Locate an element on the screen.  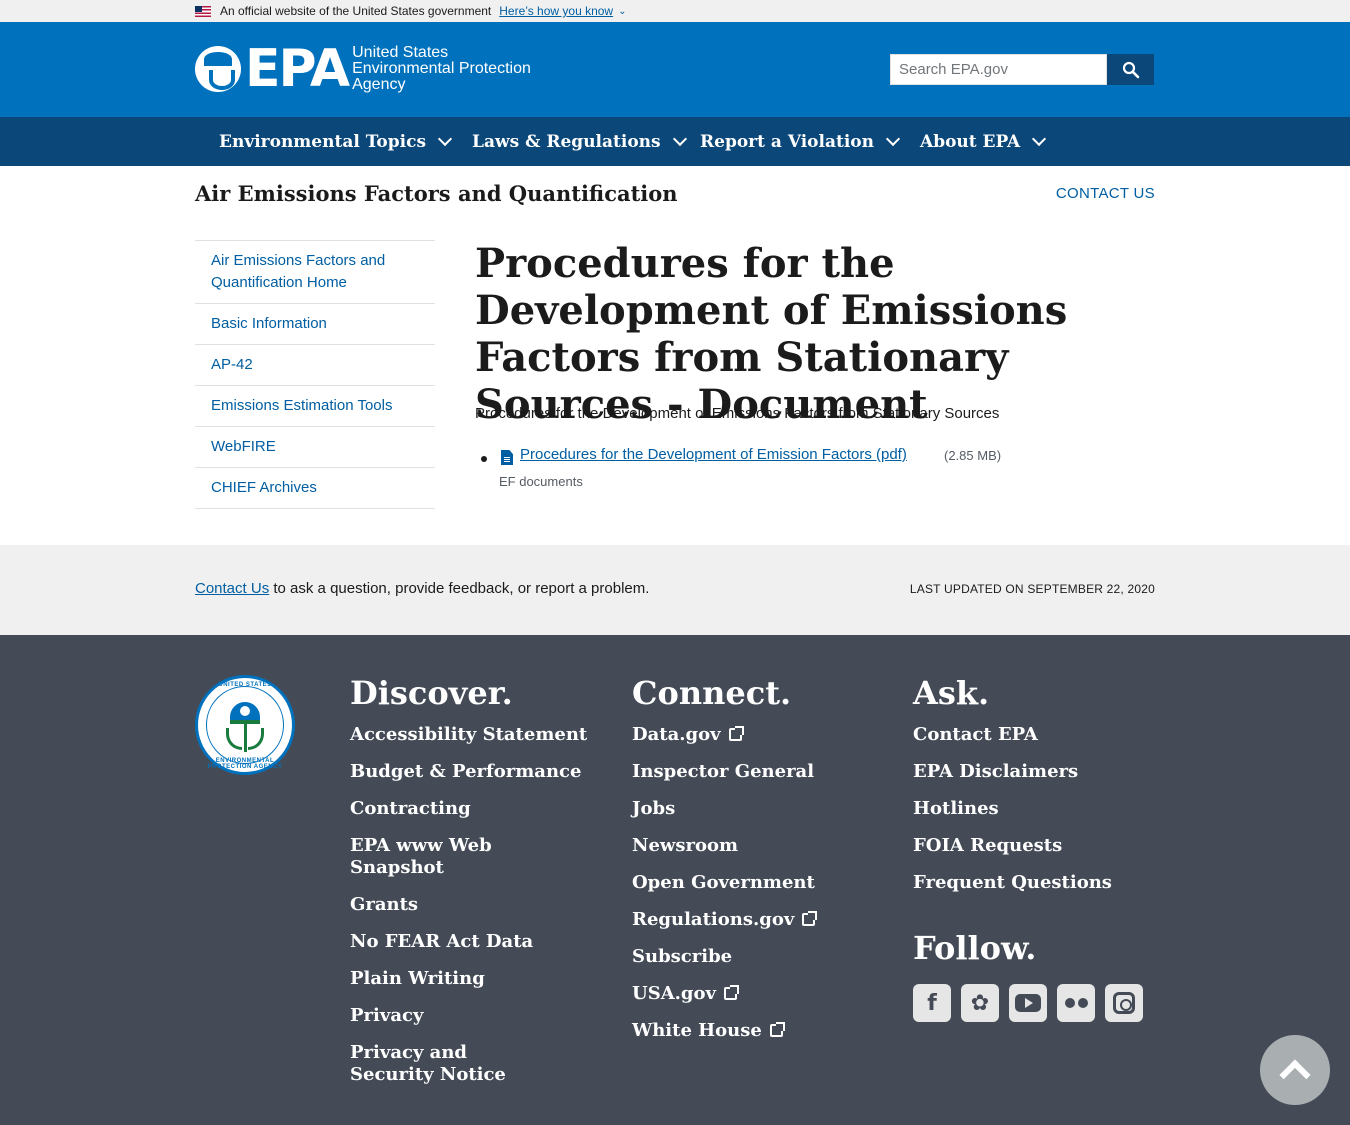
footer-link: Subscribe is located at coordinates (752, 957).